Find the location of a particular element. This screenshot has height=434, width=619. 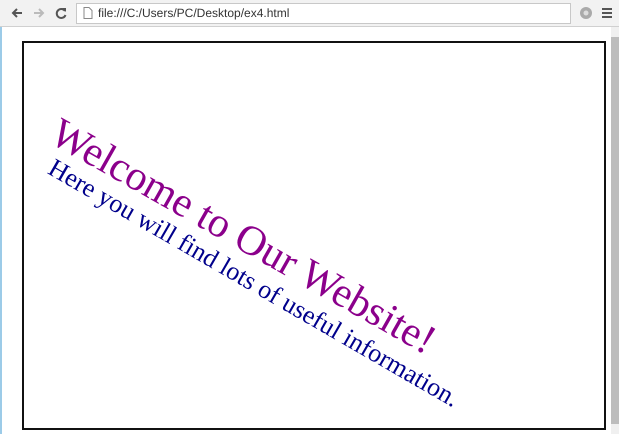

scrollbar is located at coordinates (615, 230).